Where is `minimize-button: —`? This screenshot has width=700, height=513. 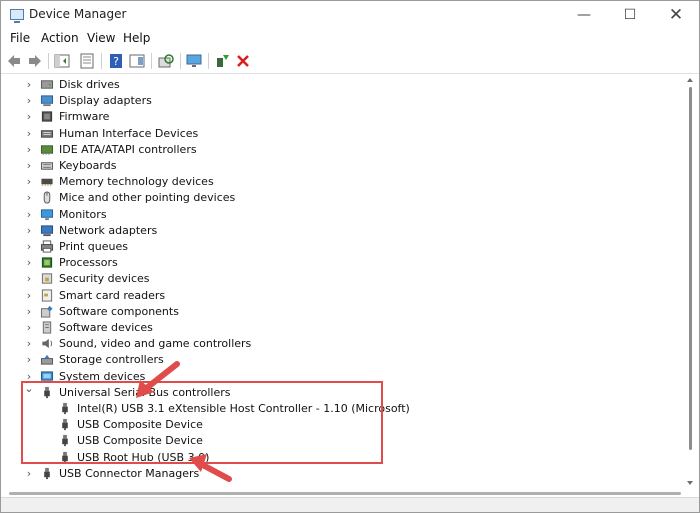
minimize-button: — is located at coordinates (584, 15).